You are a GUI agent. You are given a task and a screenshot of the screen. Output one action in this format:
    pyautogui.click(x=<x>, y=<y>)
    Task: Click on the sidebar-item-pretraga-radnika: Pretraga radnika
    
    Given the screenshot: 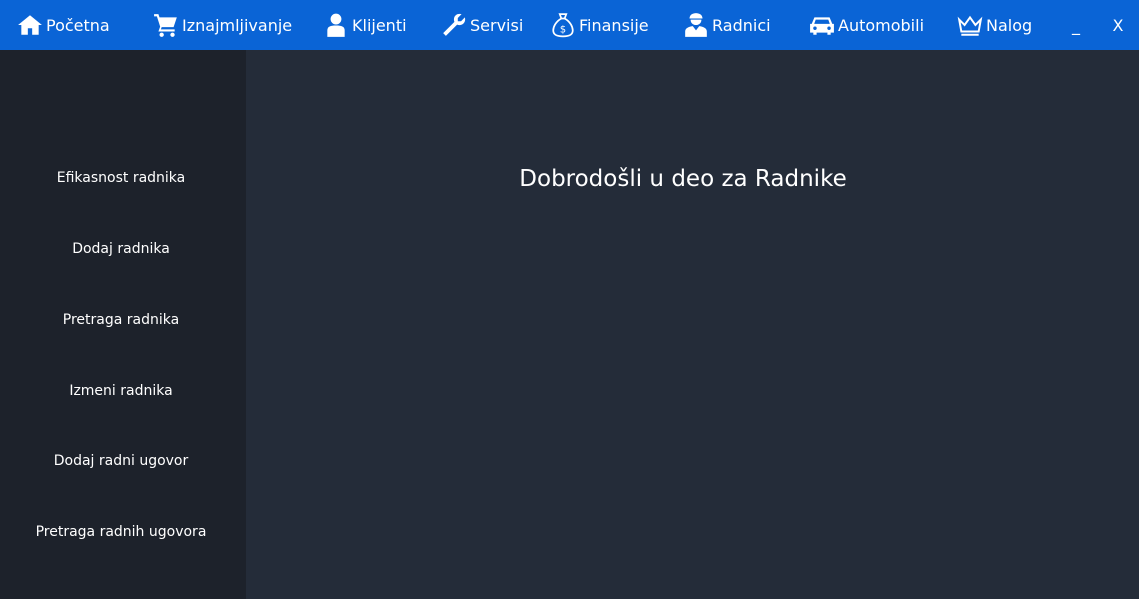 What is the action you would take?
    pyautogui.click(x=121, y=320)
    